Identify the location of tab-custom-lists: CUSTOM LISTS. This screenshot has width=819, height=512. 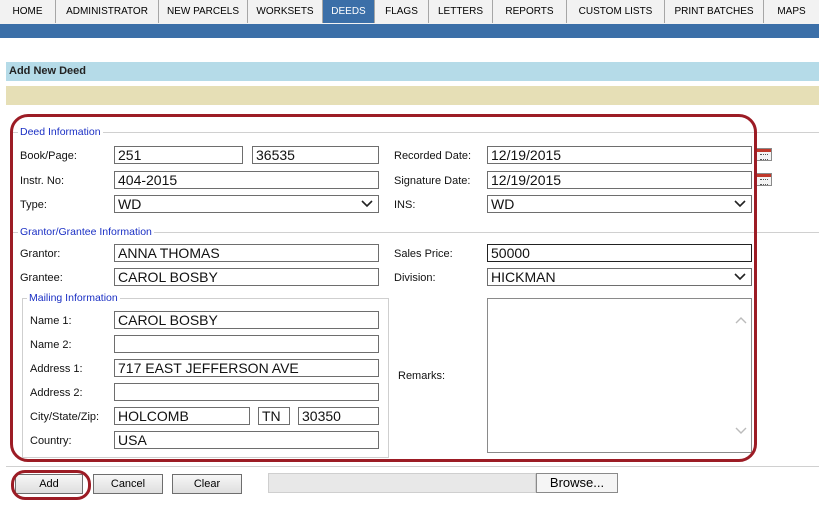
(616, 11).